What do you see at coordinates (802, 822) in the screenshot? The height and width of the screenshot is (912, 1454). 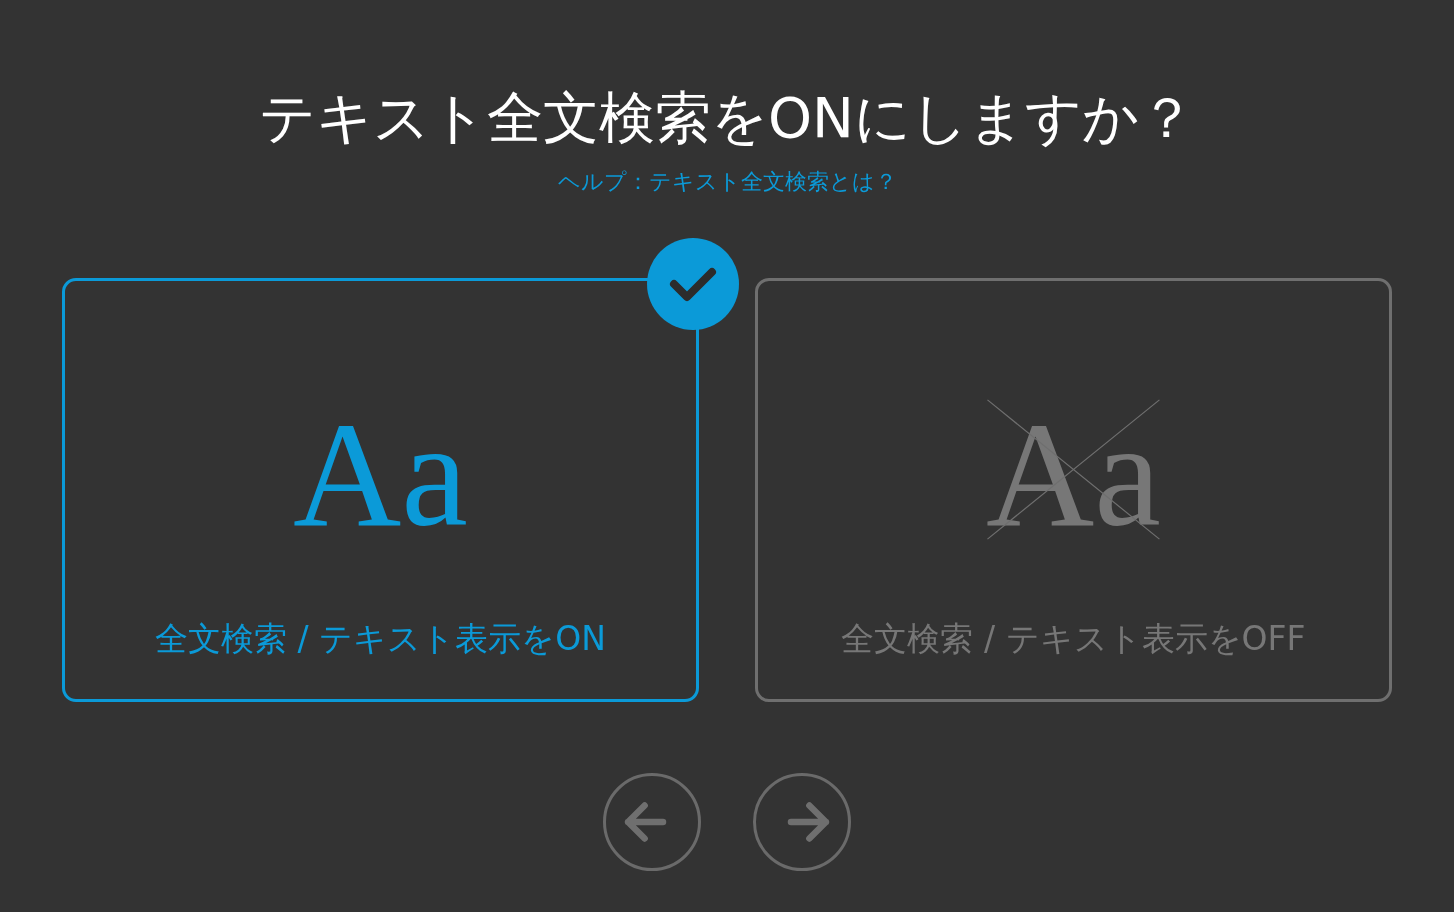 I see `forward-button` at bounding box center [802, 822].